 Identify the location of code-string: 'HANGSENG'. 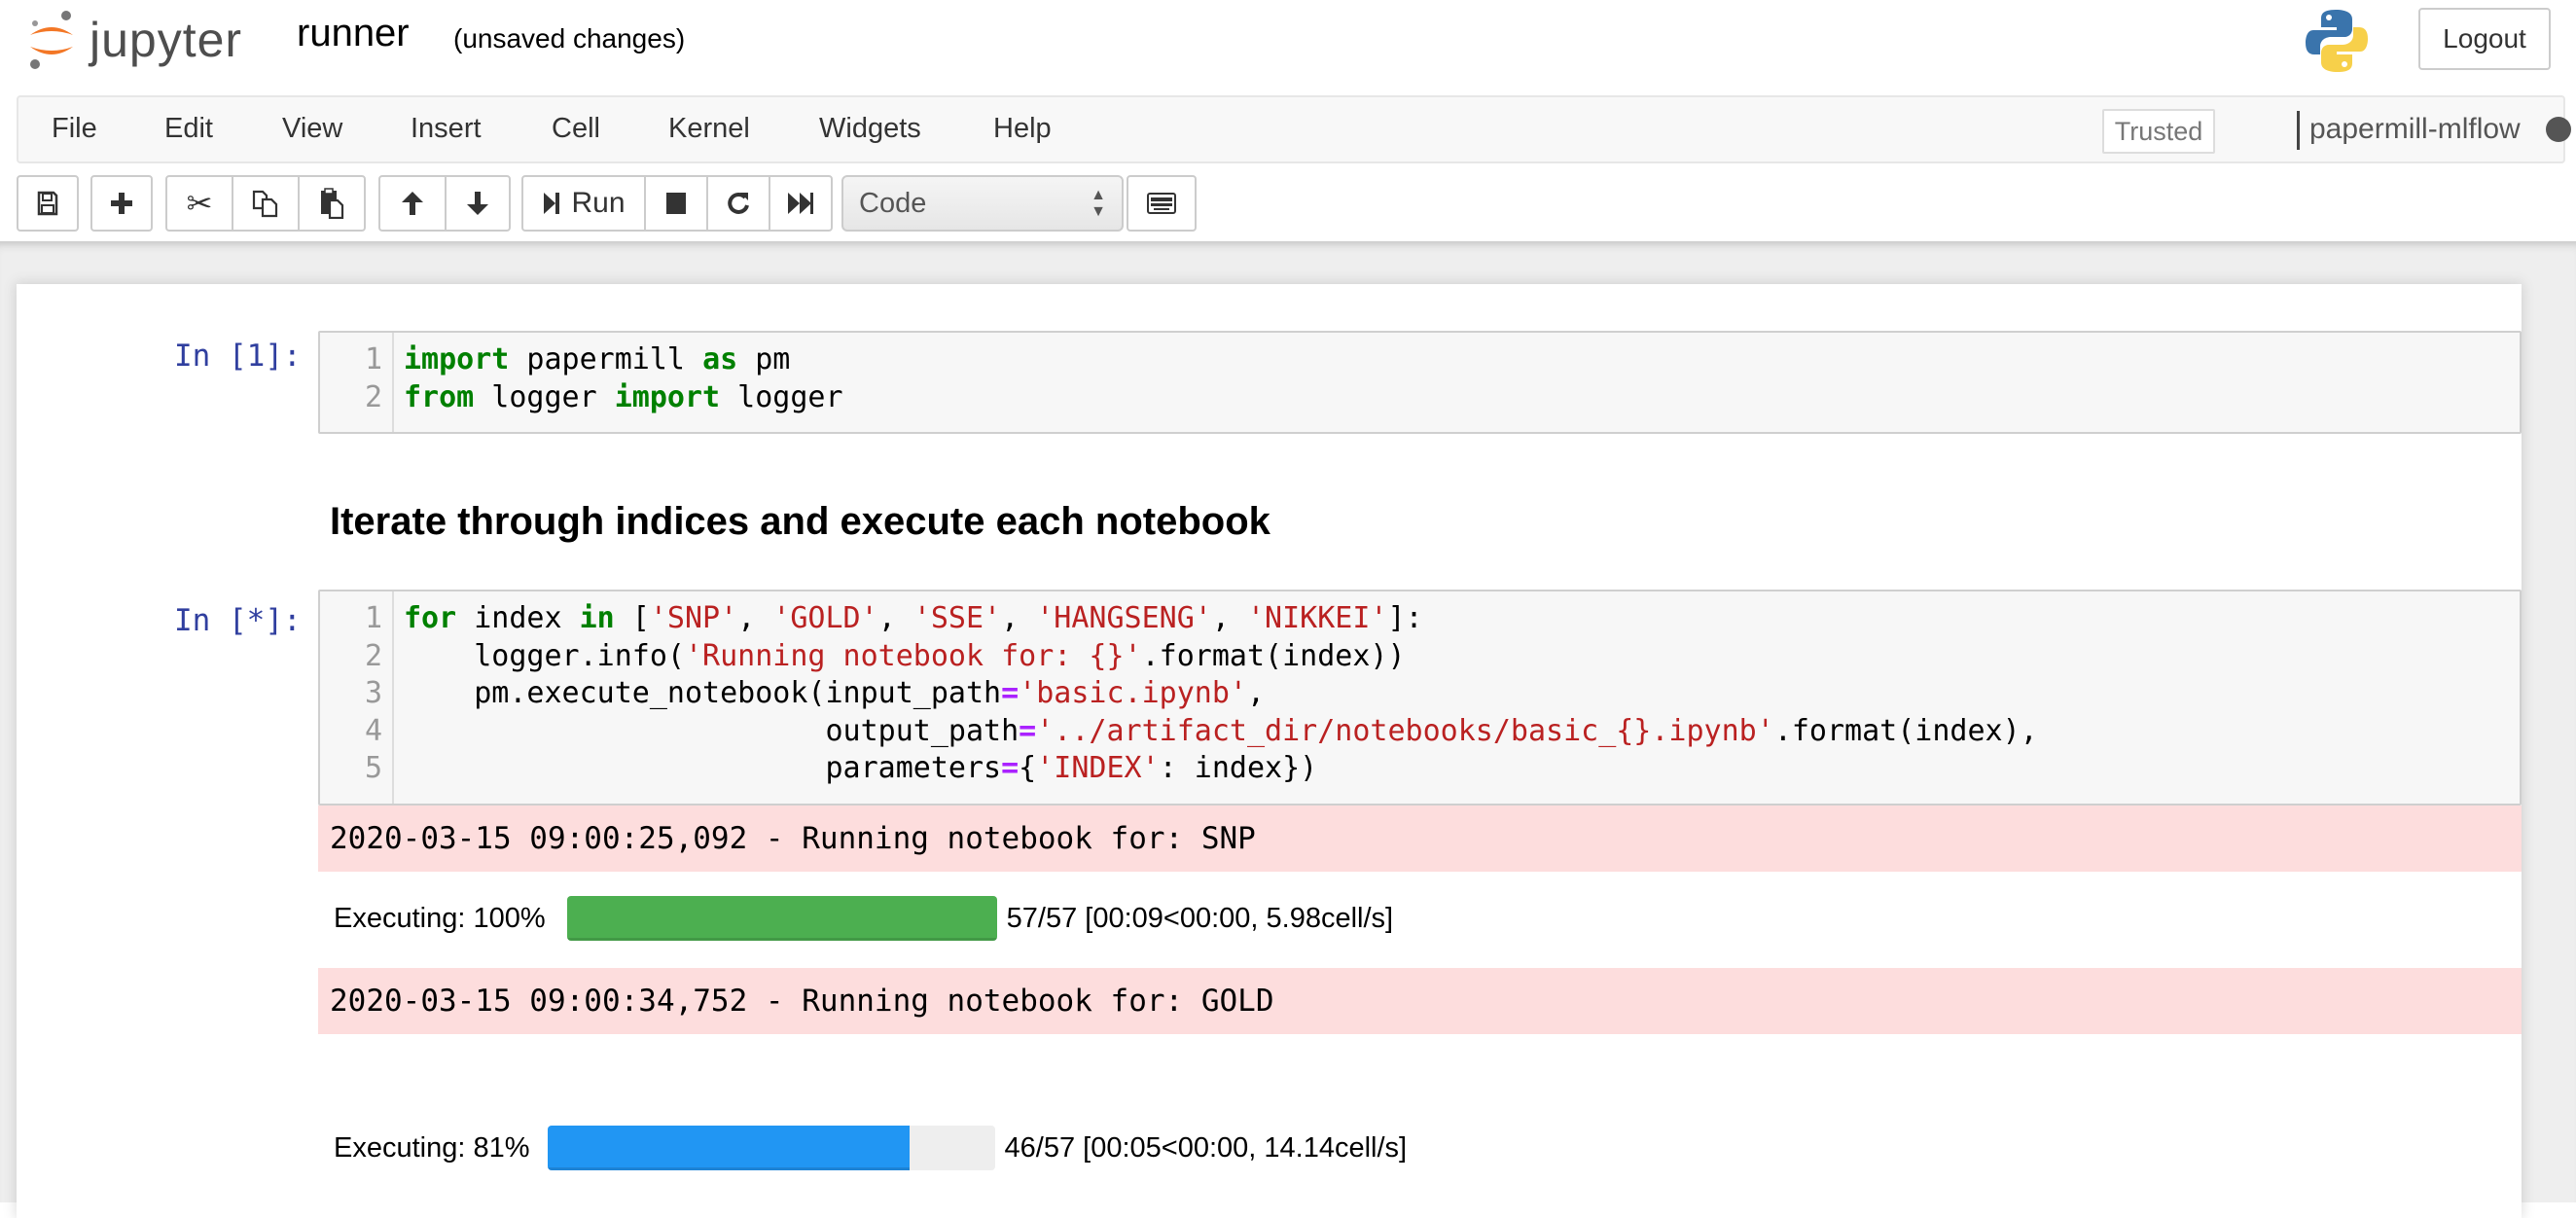
(1124, 618).